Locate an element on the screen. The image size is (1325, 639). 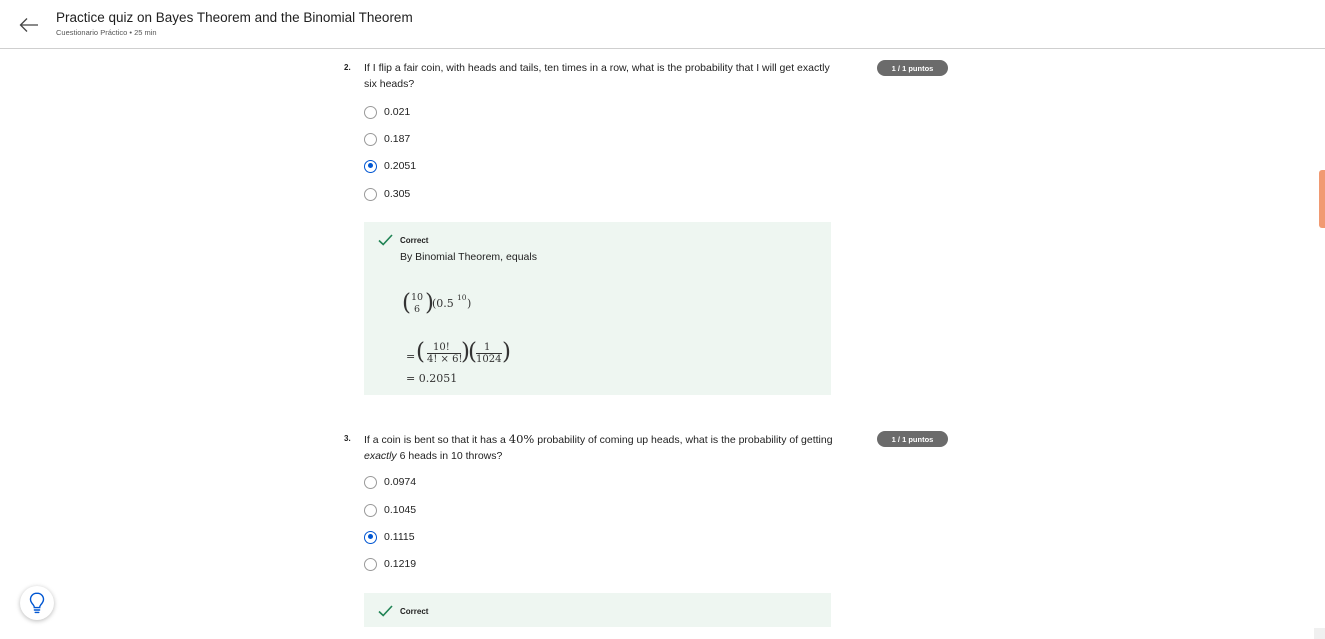
feedback-text: By Binomial Theorem, equals is located at coordinates (468, 257).